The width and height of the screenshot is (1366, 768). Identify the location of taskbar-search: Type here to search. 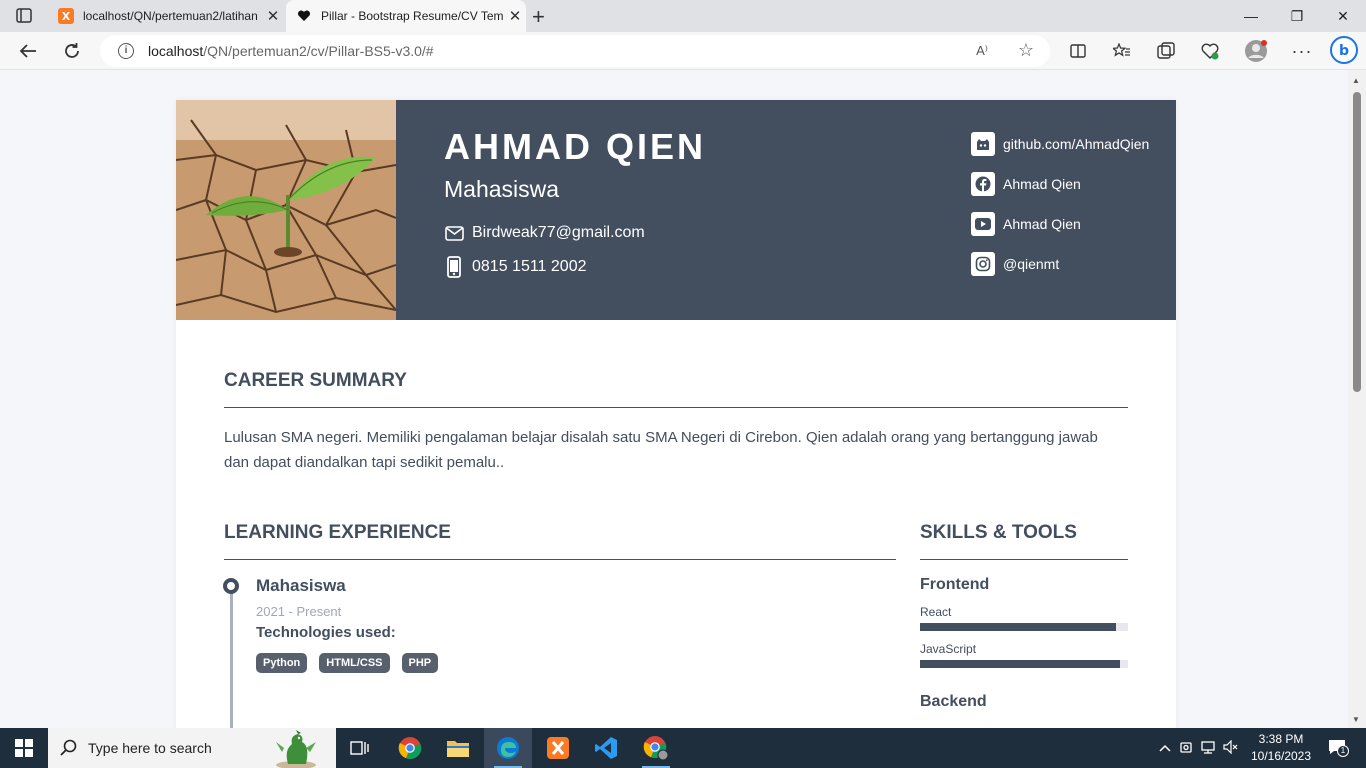
(192, 748).